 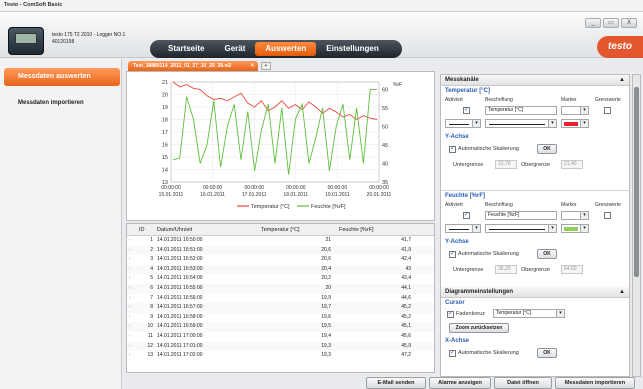 I want to click on nav-startseite: Startseite, so click(x=186, y=49).